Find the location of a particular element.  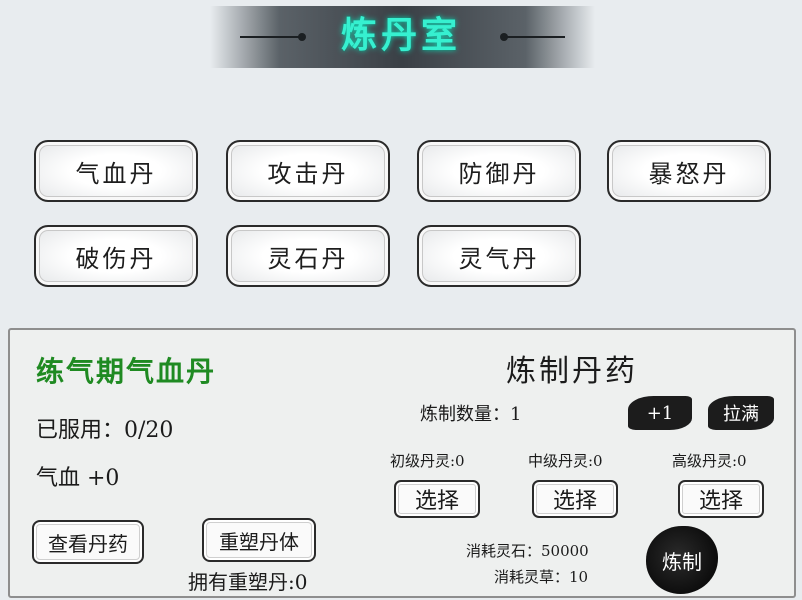

pill-option-lingshi: 灵石丹 is located at coordinates (308, 256).